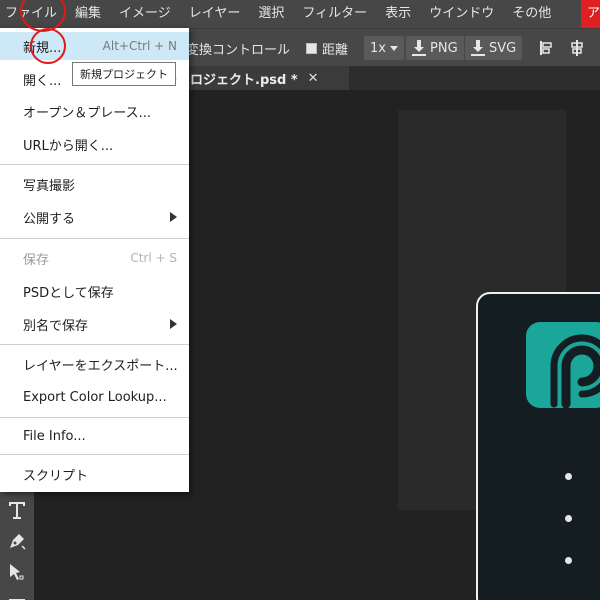 The height and width of the screenshot is (600, 600). Describe the element at coordinates (577, 48) in the screenshot. I see `align-center-icon` at that location.